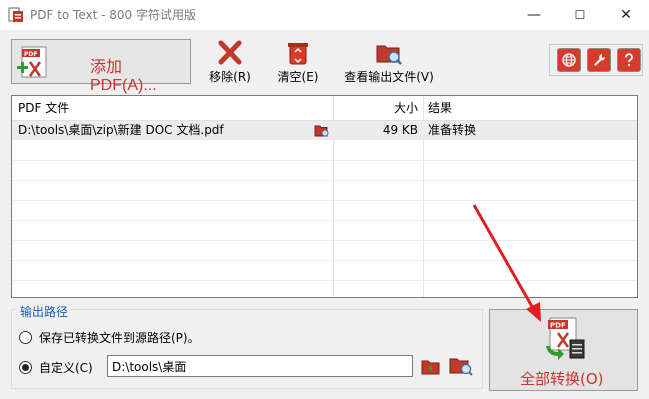 The image size is (649, 399). I want to click on convert-all-label: 全部转换(O), so click(562, 379).